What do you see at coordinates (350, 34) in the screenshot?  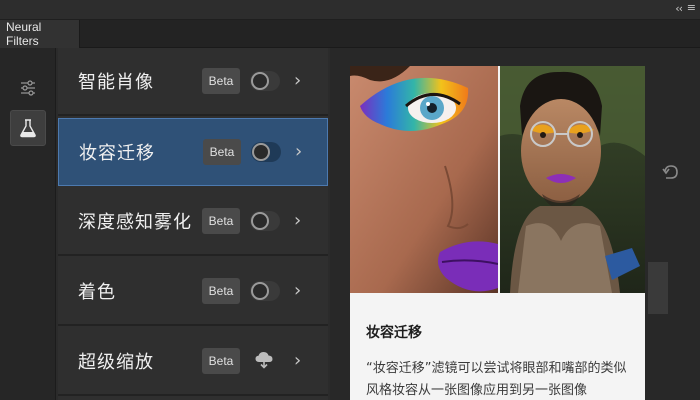 I see `tab-strip: Neural Filters` at bounding box center [350, 34].